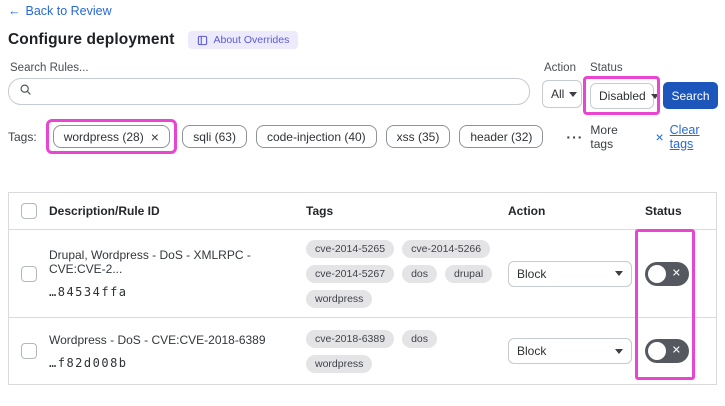  I want to click on column-header-tags: Tags, so click(320, 211).